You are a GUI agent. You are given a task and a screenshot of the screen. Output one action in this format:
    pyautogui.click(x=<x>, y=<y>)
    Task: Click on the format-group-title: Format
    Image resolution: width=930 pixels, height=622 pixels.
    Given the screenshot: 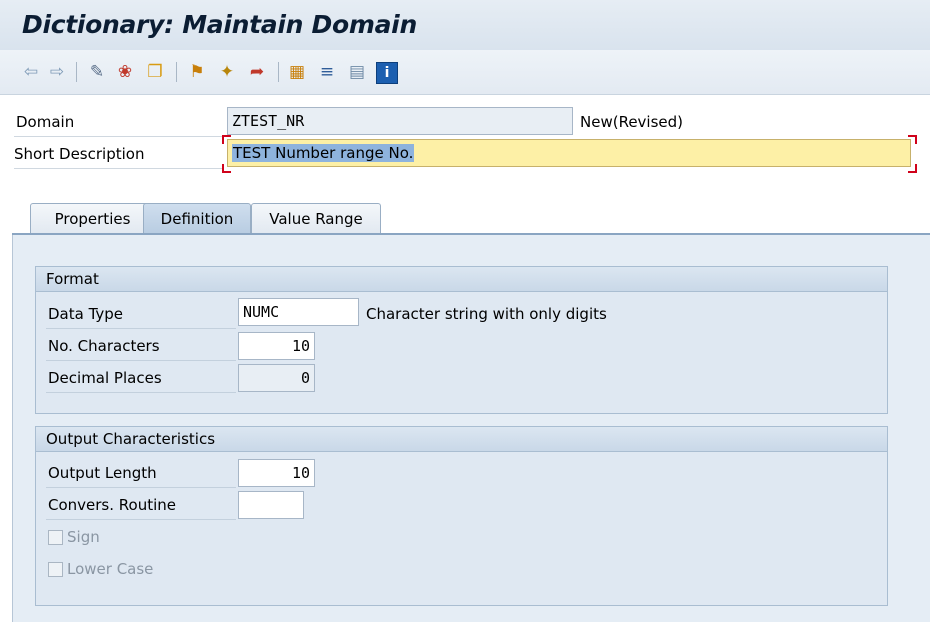 What is the action you would take?
    pyautogui.click(x=461, y=279)
    